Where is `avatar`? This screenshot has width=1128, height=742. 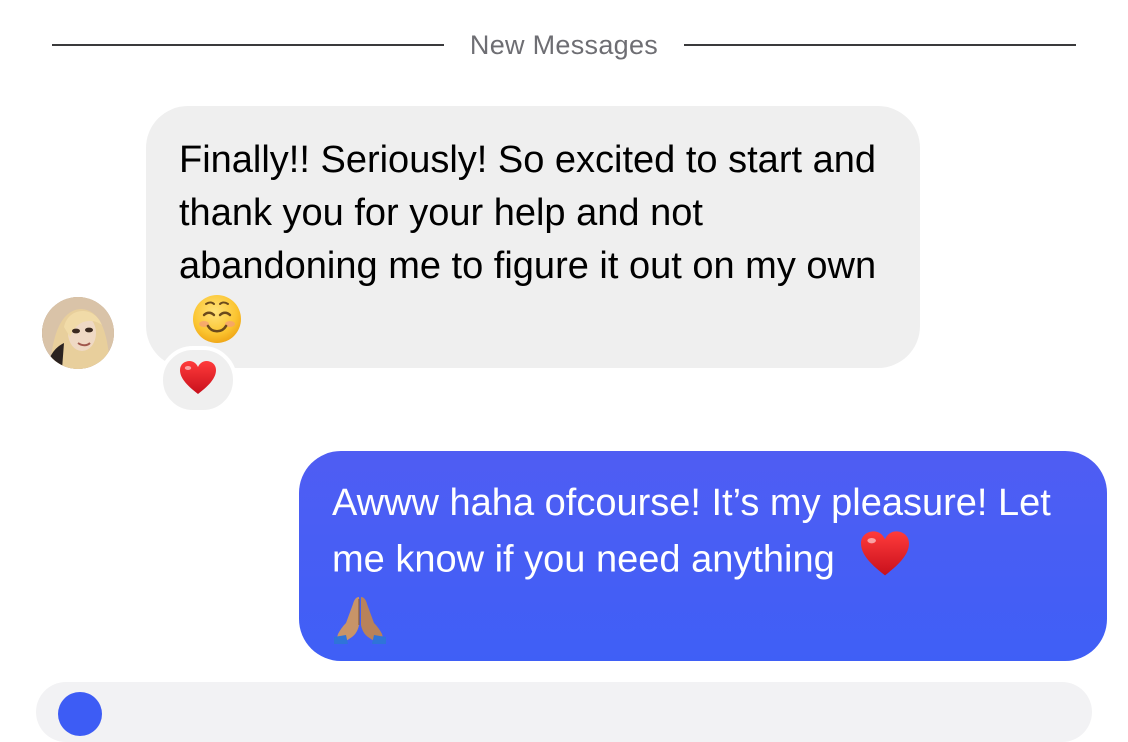
avatar is located at coordinates (78, 333).